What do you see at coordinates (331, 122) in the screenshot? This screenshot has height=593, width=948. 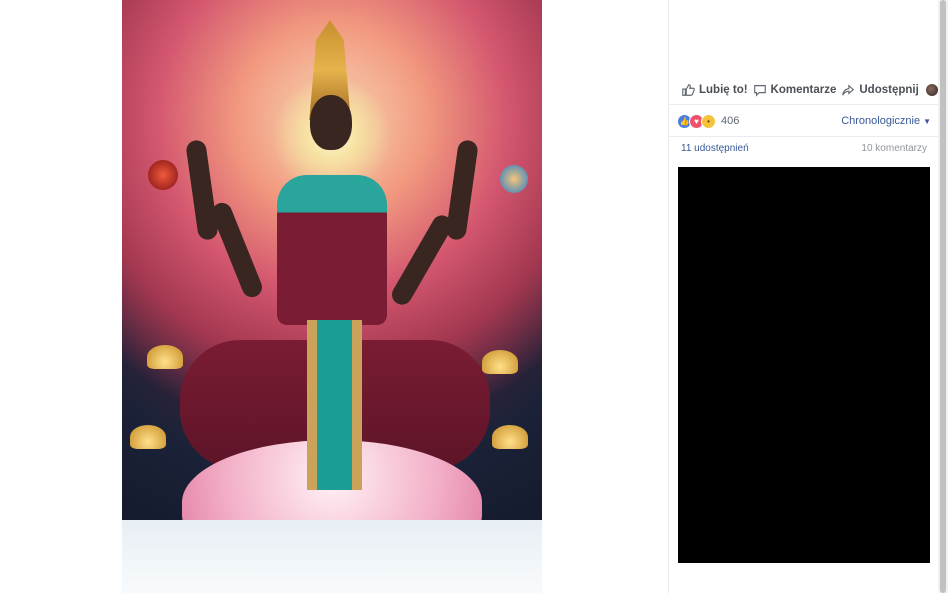 I see `head` at bounding box center [331, 122].